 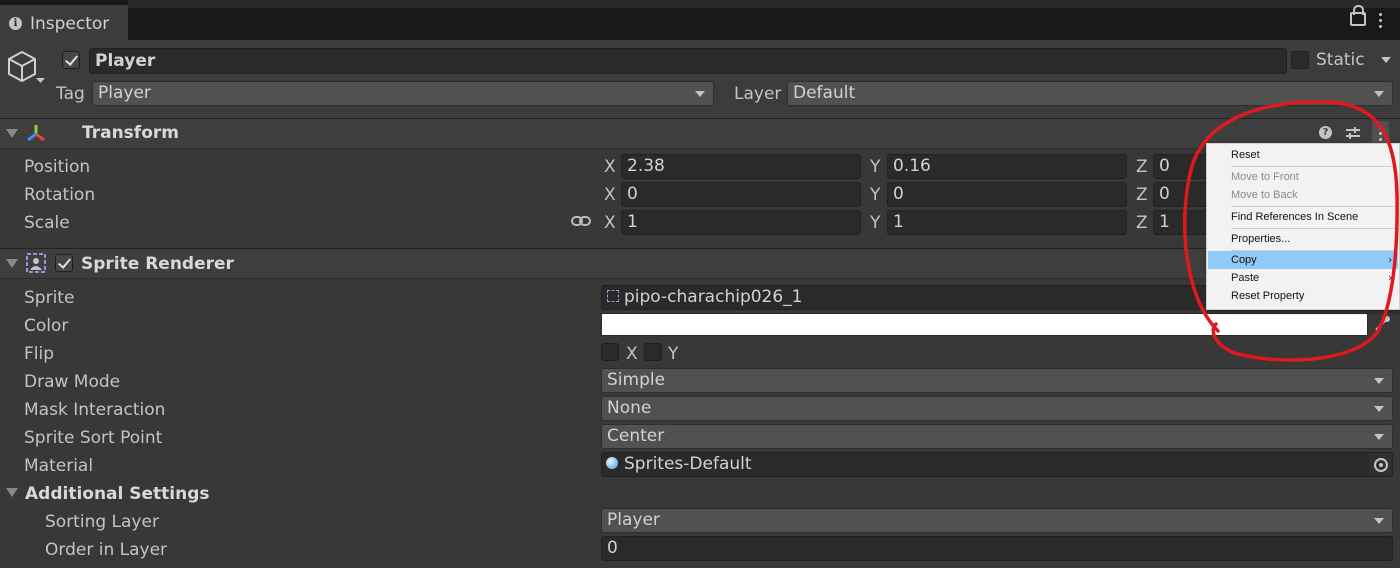 I want to click on material-label: Material, so click(x=59, y=466).